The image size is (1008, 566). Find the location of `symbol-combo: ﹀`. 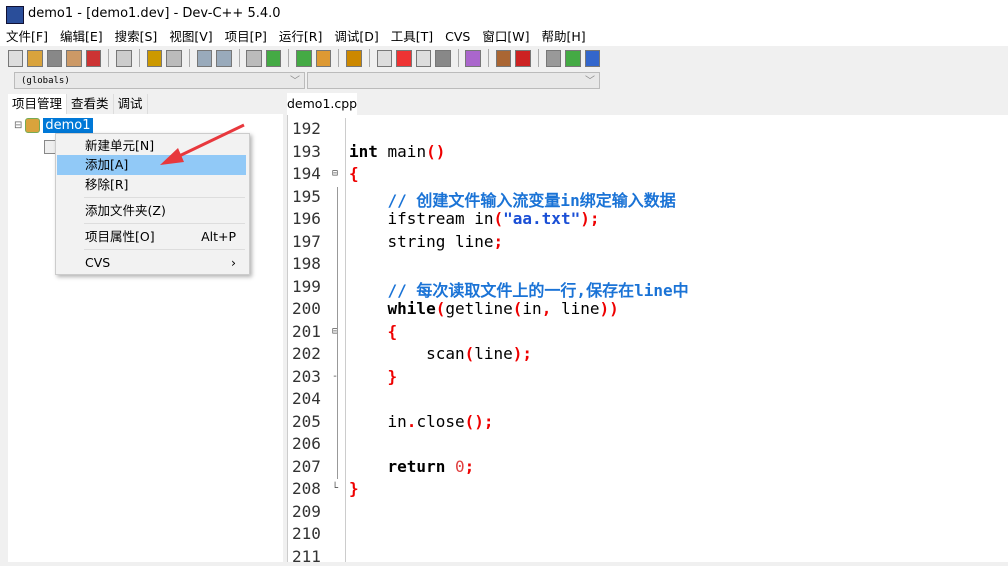

symbol-combo: ﹀ is located at coordinates (453, 80).